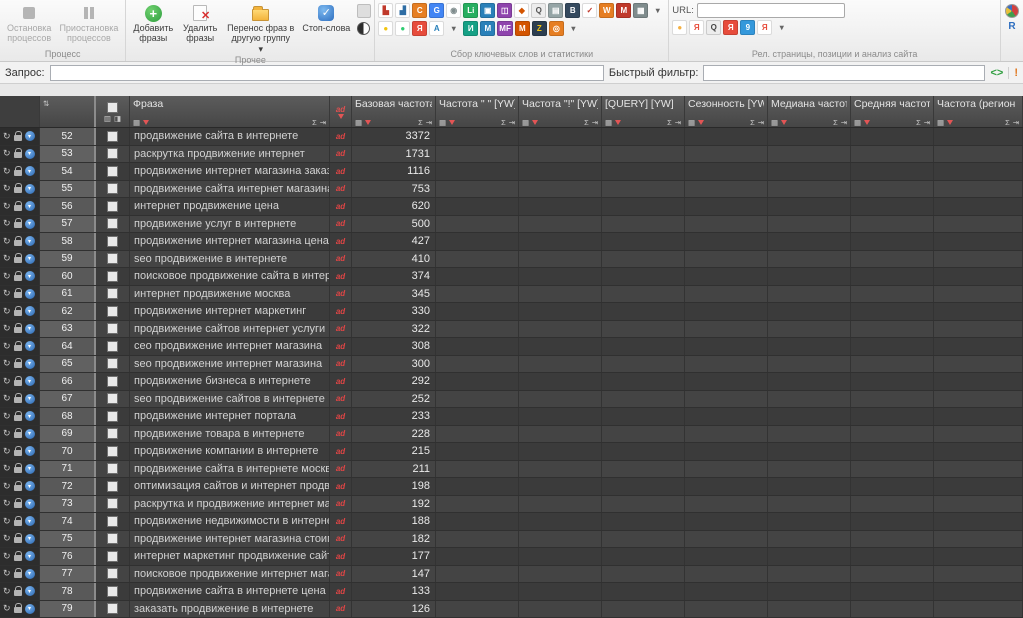 The height and width of the screenshot is (618, 1023). Describe the element at coordinates (505, 28) in the screenshot. I see `mf-purple-icon: MF` at that location.